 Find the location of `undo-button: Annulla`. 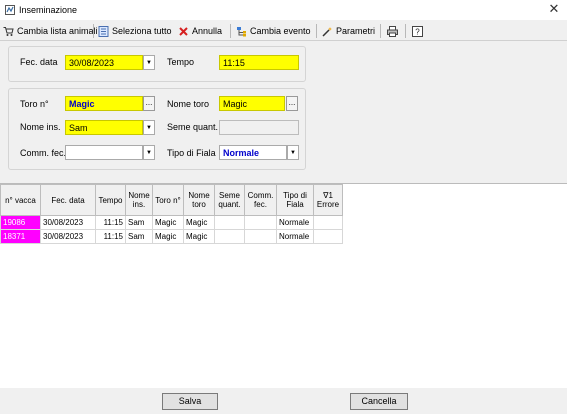

undo-button: Annulla is located at coordinates (200, 31).